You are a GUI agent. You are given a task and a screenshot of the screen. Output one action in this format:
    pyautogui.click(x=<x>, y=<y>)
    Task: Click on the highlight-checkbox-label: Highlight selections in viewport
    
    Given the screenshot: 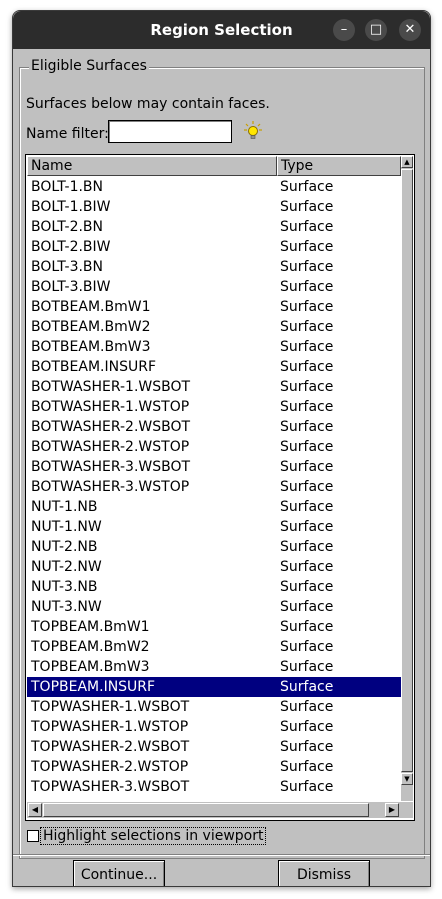 What is the action you would take?
    pyautogui.click(x=153, y=836)
    